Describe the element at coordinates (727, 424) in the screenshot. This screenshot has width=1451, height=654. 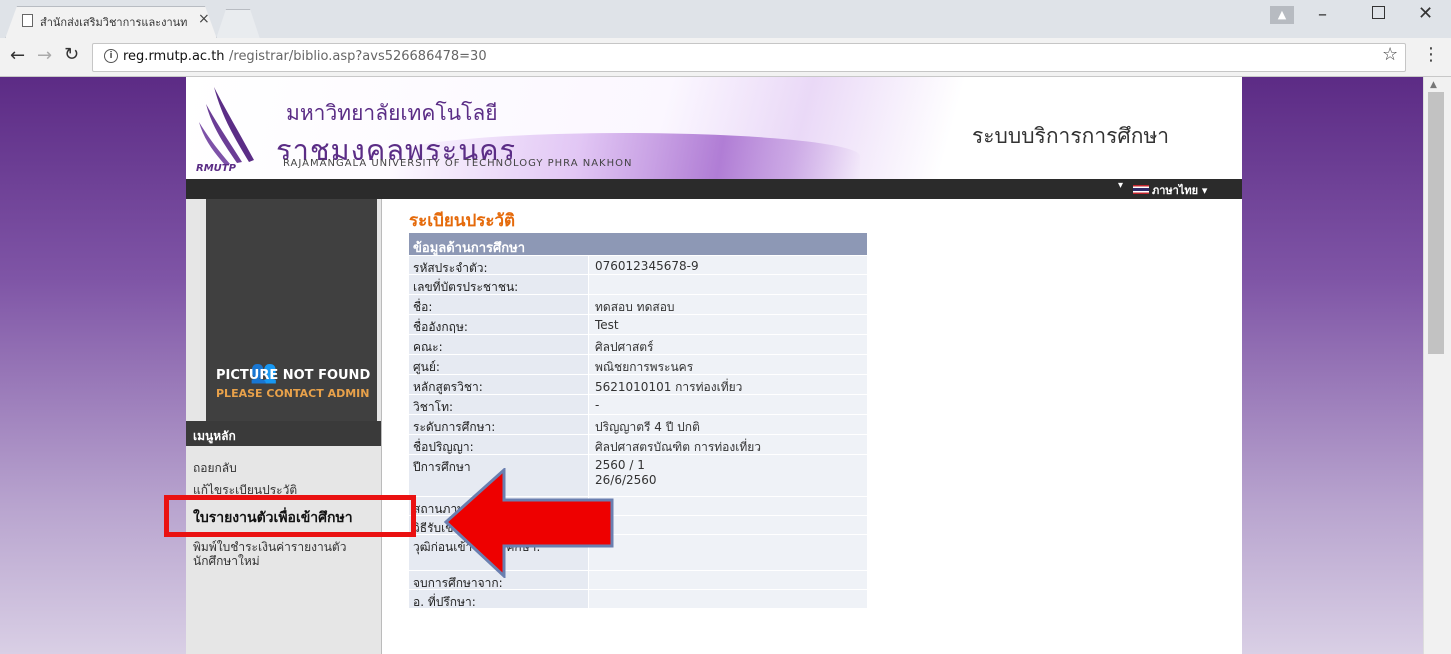
I see `field-value-cell: ปริญญาตรี 4 ปี ปกติ` at that location.